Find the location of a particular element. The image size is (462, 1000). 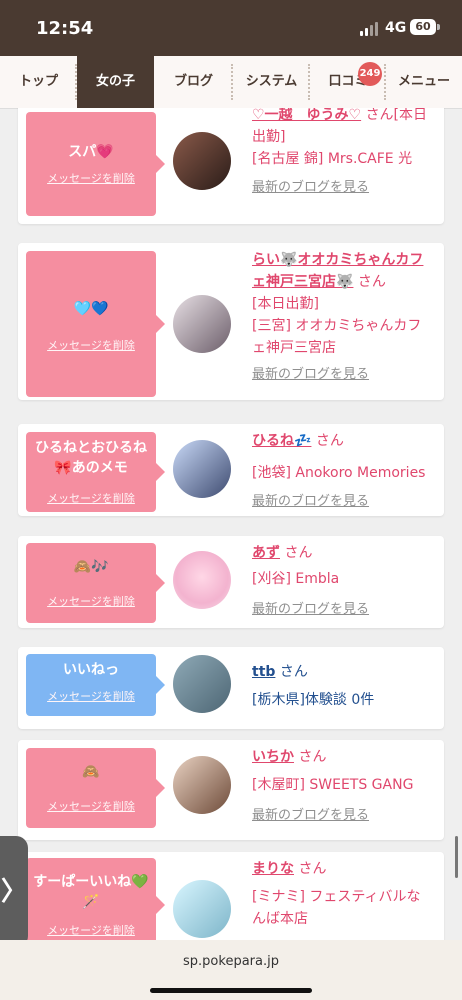

girl-name-link: あず is located at coordinates (266, 553).